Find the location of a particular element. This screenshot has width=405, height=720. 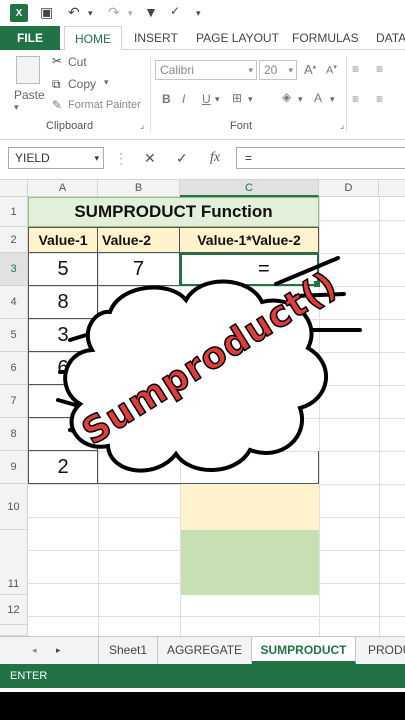

font-color-dropdown-icon: ▾ is located at coordinates (332, 99).